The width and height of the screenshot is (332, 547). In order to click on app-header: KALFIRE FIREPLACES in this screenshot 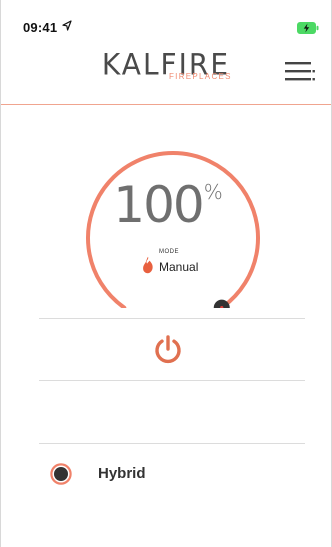, I will do `click(166, 72)`.